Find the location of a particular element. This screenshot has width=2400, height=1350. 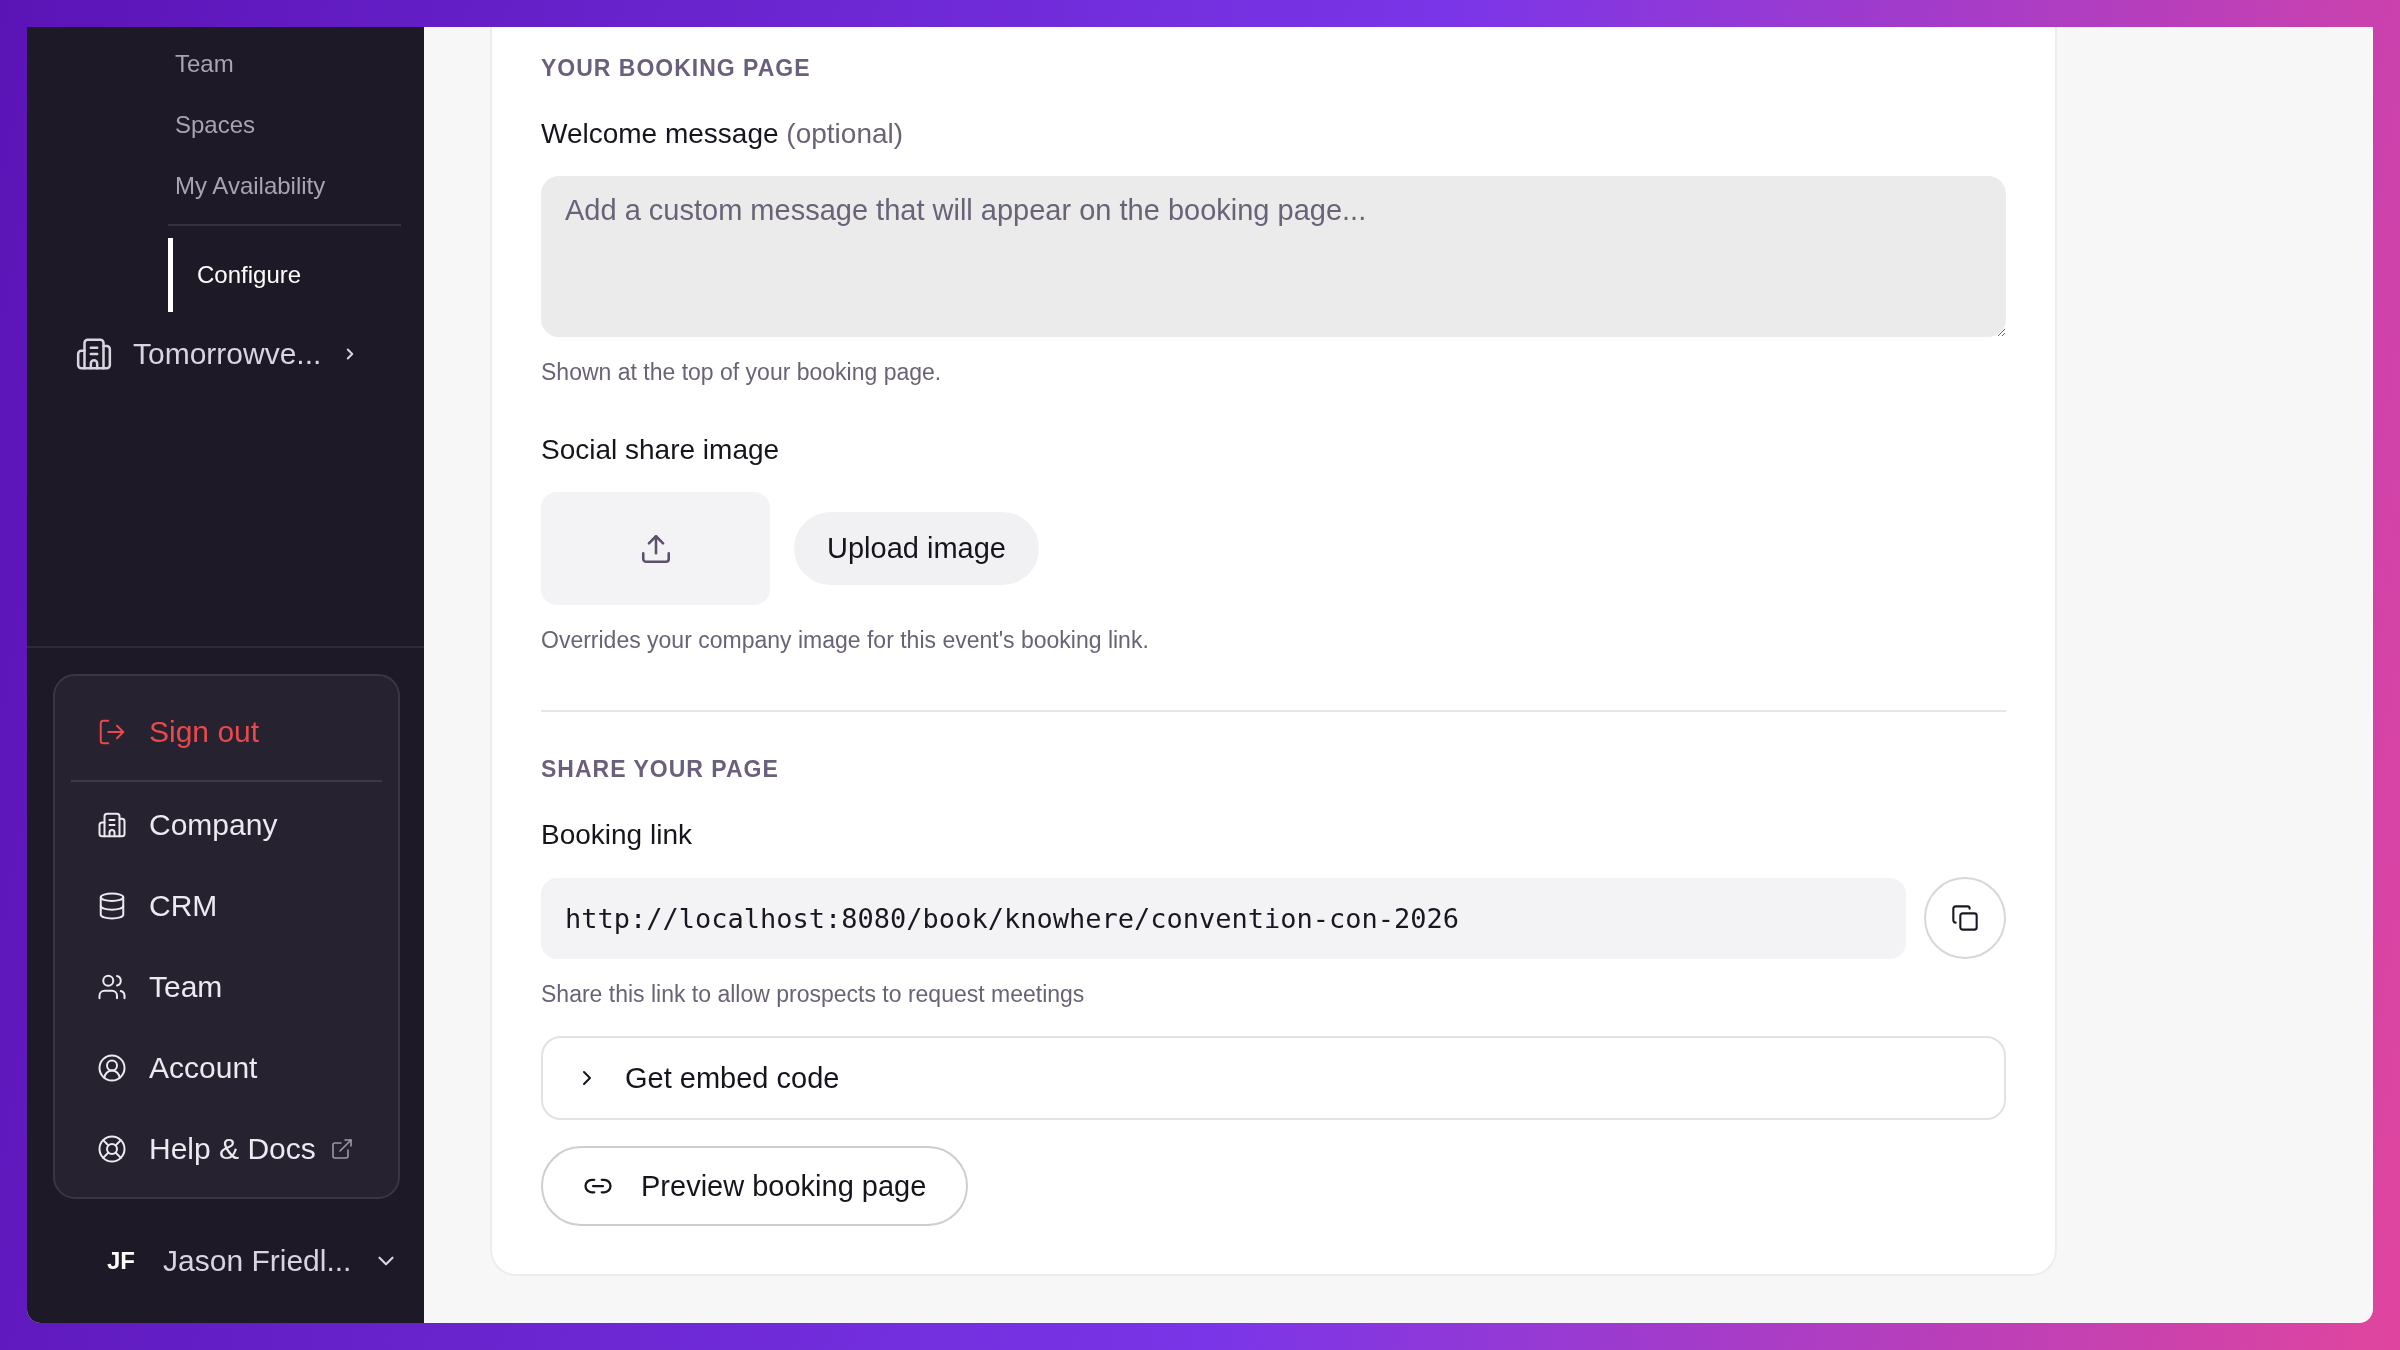

sidebar-item: Team is located at coordinates (271, 63).